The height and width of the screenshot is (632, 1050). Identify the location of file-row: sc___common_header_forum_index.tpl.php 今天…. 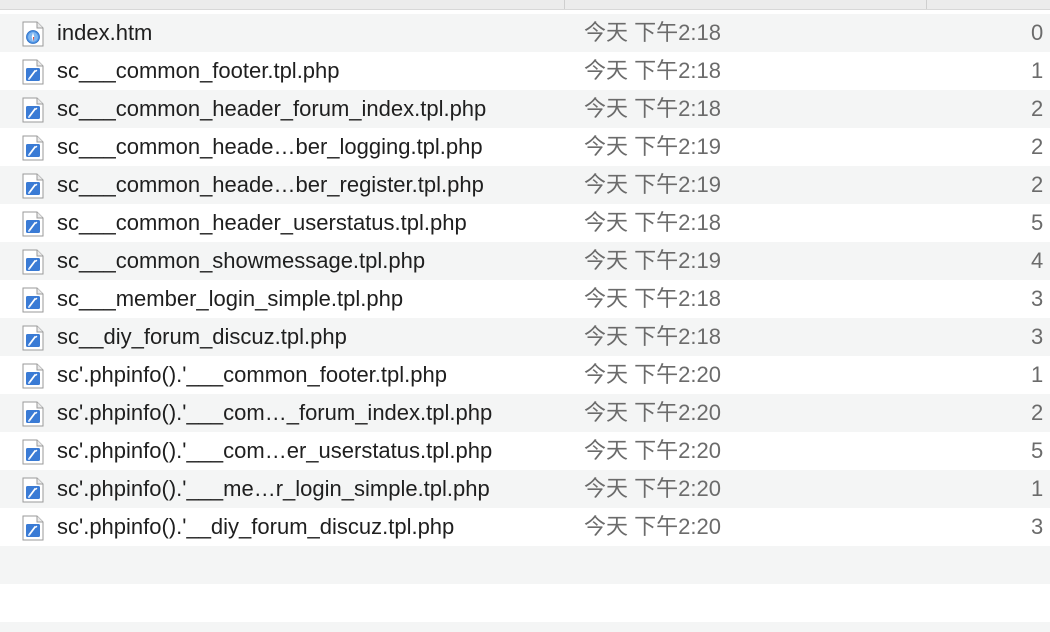
(525, 109).